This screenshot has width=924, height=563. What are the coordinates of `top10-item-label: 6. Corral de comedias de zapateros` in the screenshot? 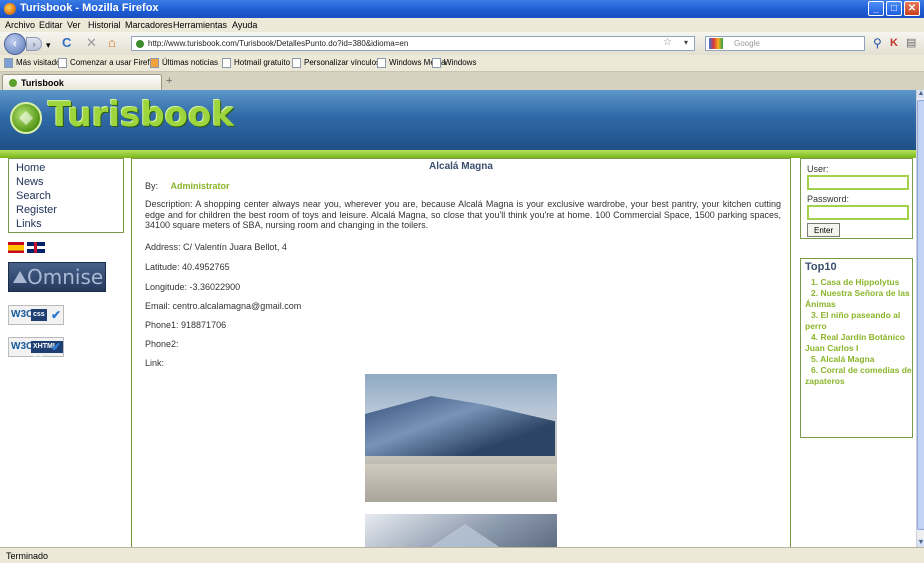 It's located at (858, 375).